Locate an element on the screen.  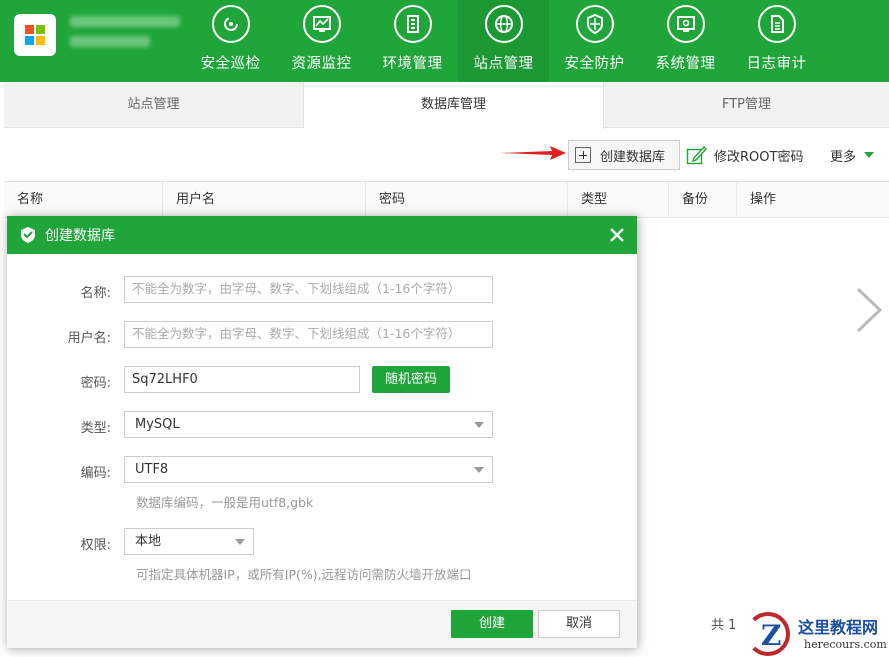
watermark-url: herecours.com is located at coordinates (845, 644).